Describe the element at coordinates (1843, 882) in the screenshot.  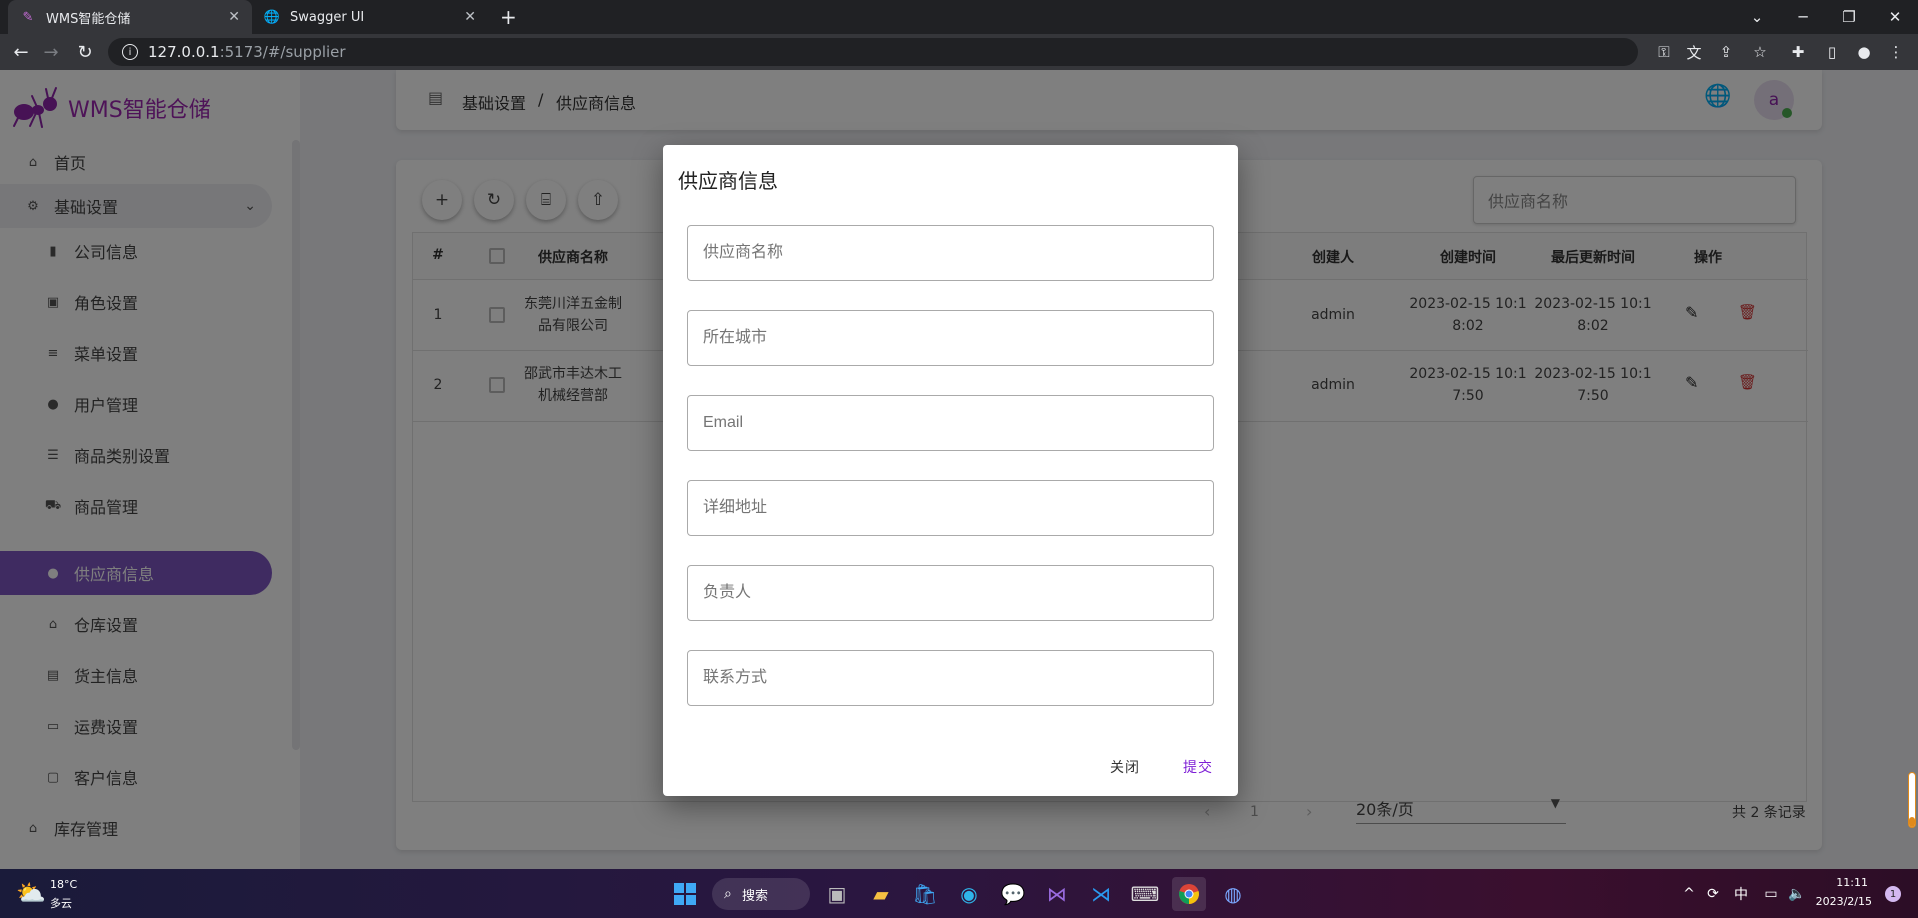
I see `clock-time: 11:11` at that location.